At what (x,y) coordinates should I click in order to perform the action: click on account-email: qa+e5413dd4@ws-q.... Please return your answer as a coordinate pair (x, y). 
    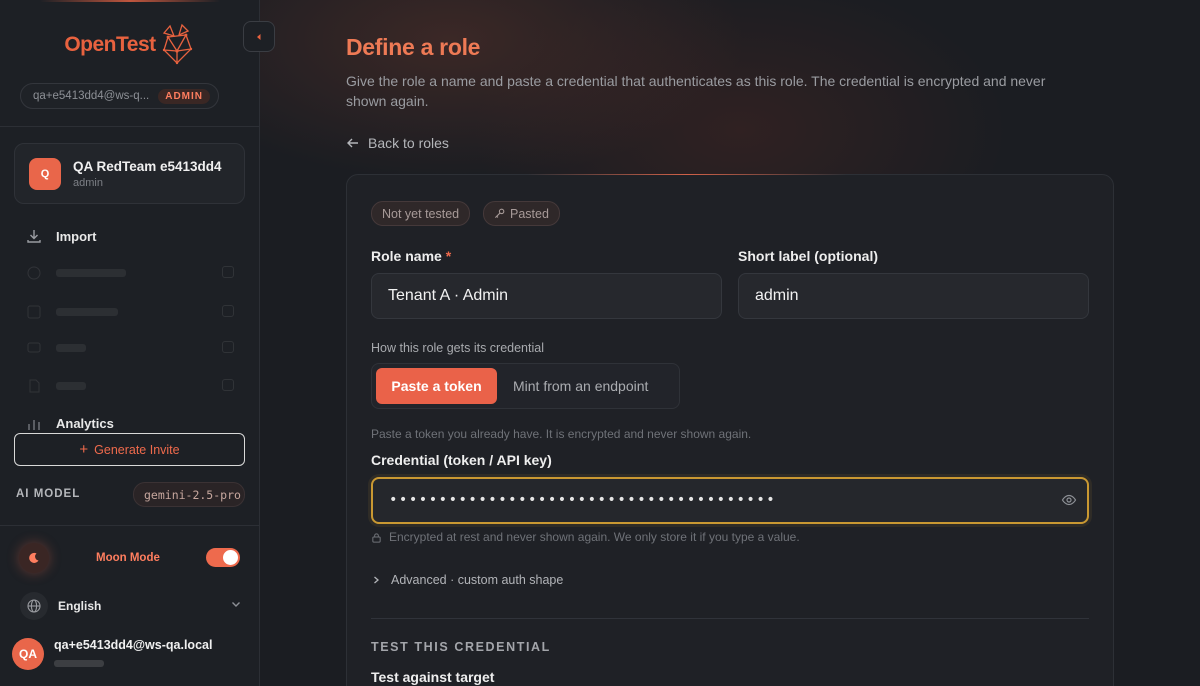
    Looking at the image, I should click on (91, 96).